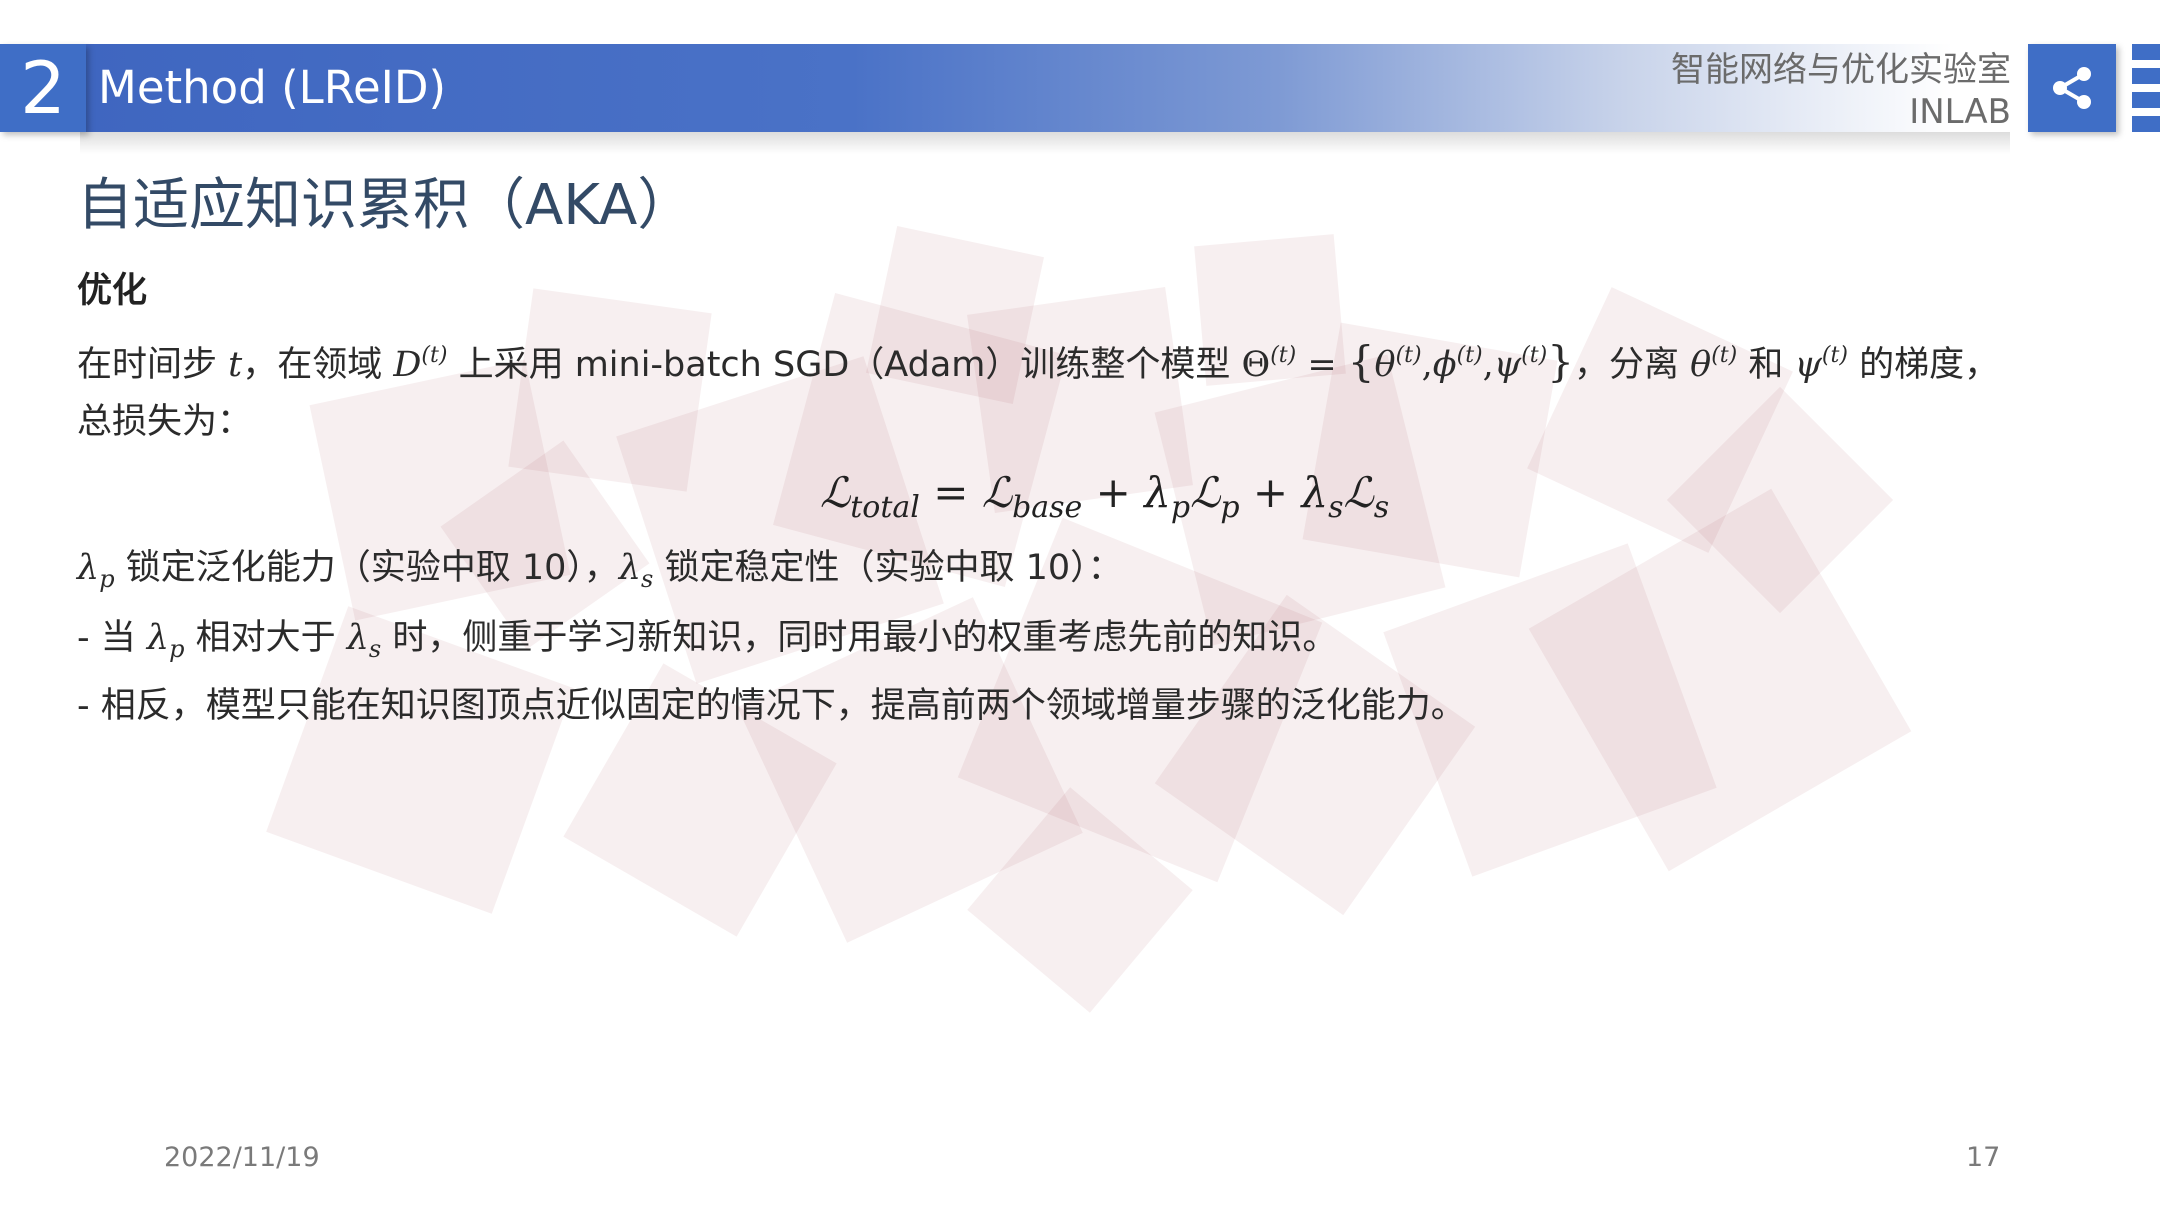  I want to click on footer-date: 2022/11/19, so click(242, 1157).